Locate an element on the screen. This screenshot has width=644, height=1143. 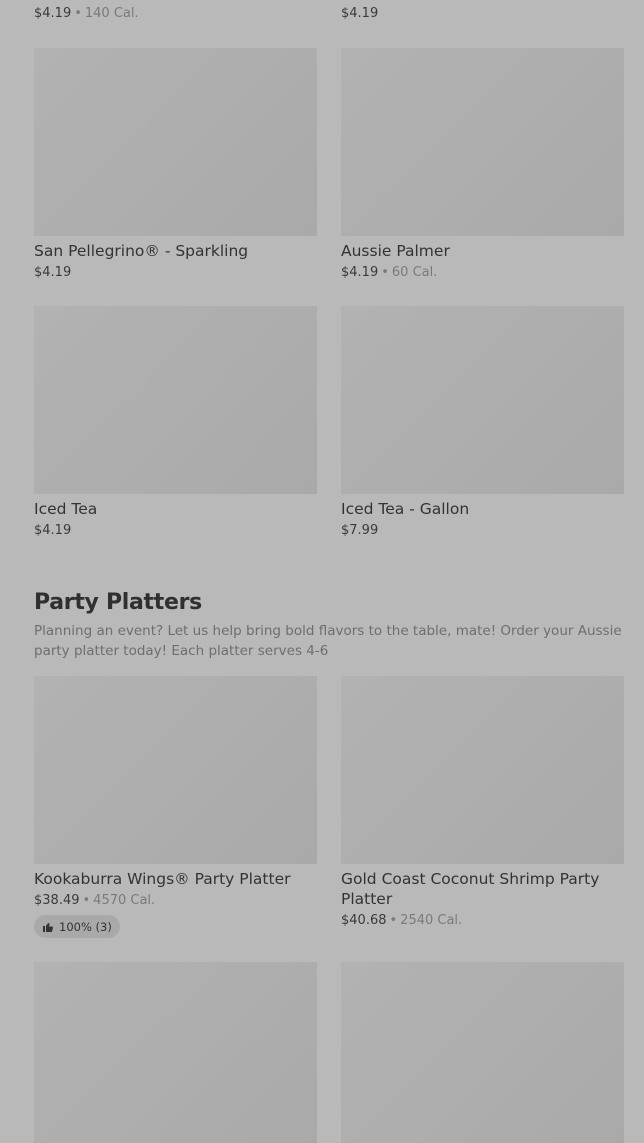
menu-item-card: Iced Tea $4.19 is located at coordinates (175, 422).